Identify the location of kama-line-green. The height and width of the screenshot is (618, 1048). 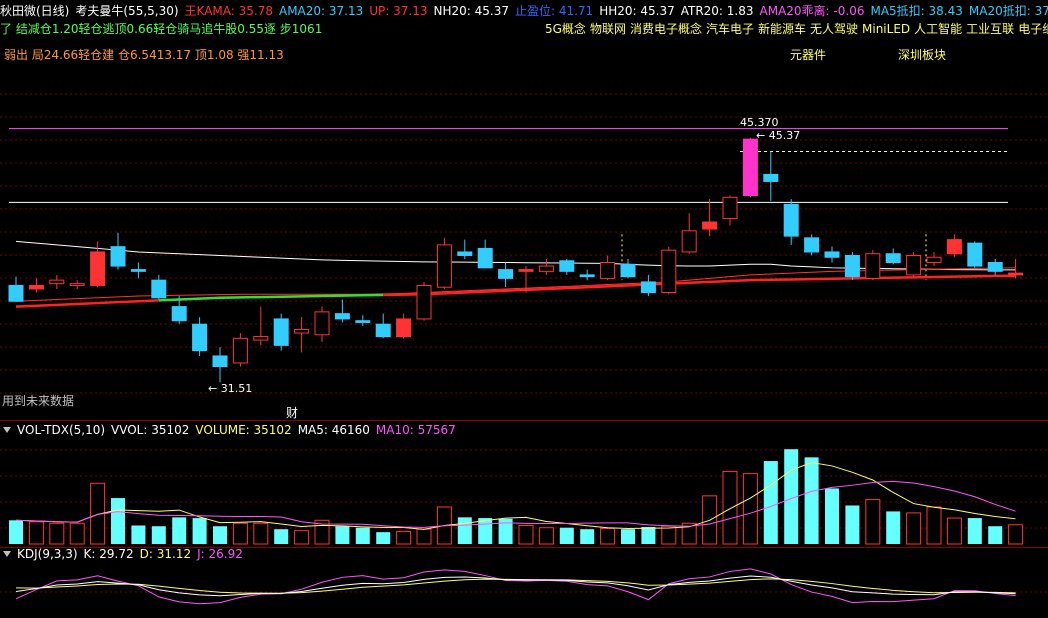
(271, 297).